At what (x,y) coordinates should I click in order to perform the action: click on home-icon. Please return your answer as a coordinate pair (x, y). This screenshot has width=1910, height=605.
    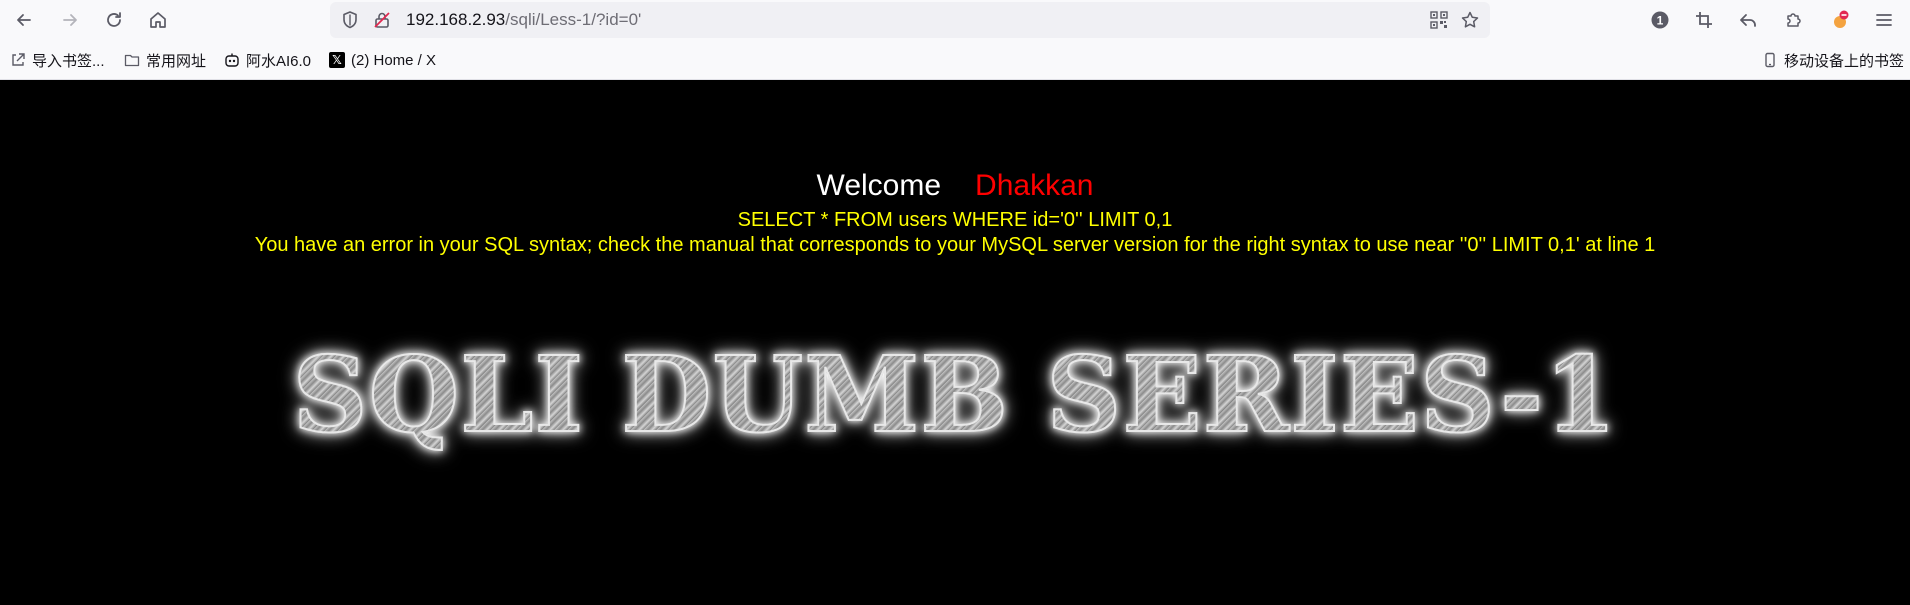
    Looking at the image, I should click on (158, 20).